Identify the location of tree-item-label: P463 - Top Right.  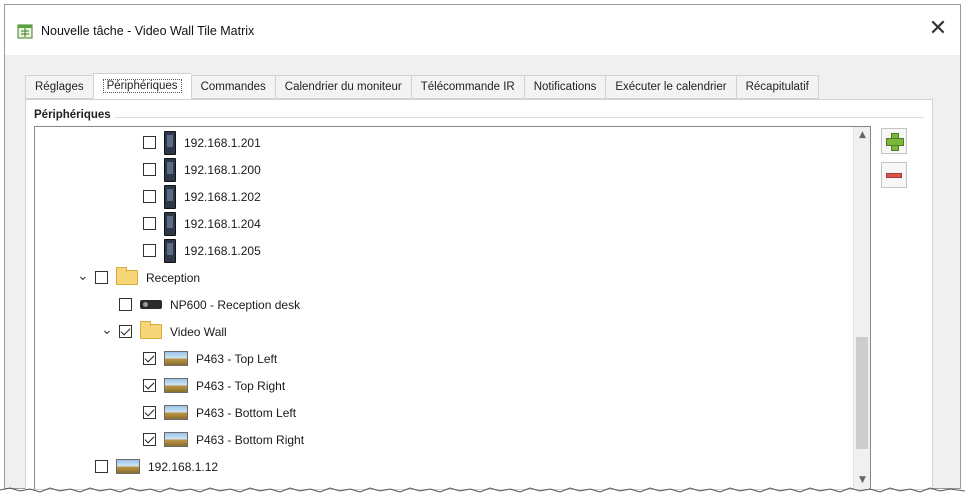
(241, 385).